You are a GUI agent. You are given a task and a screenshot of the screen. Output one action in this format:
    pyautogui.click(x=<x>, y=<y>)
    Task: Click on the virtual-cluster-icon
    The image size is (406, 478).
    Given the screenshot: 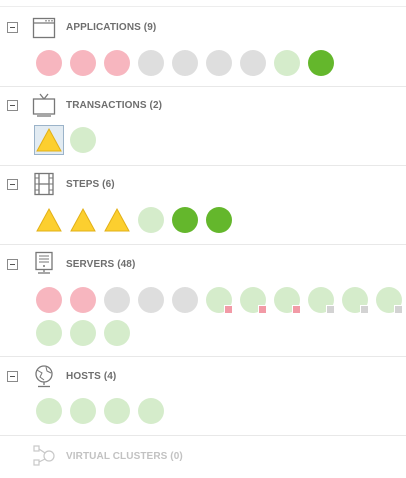 What is the action you would take?
    pyautogui.click(x=44, y=455)
    